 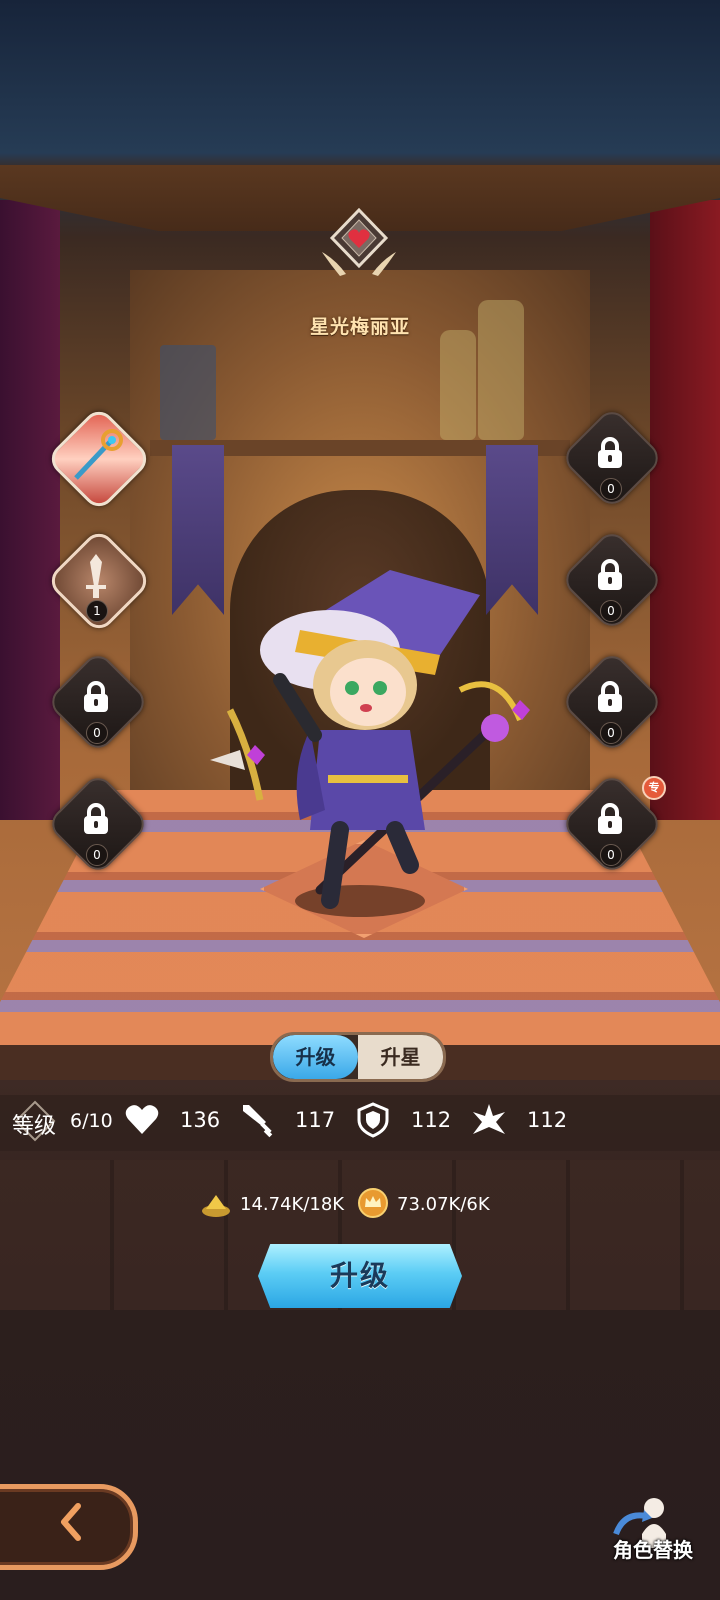 I want to click on book-stack, so click(x=188, y=392).